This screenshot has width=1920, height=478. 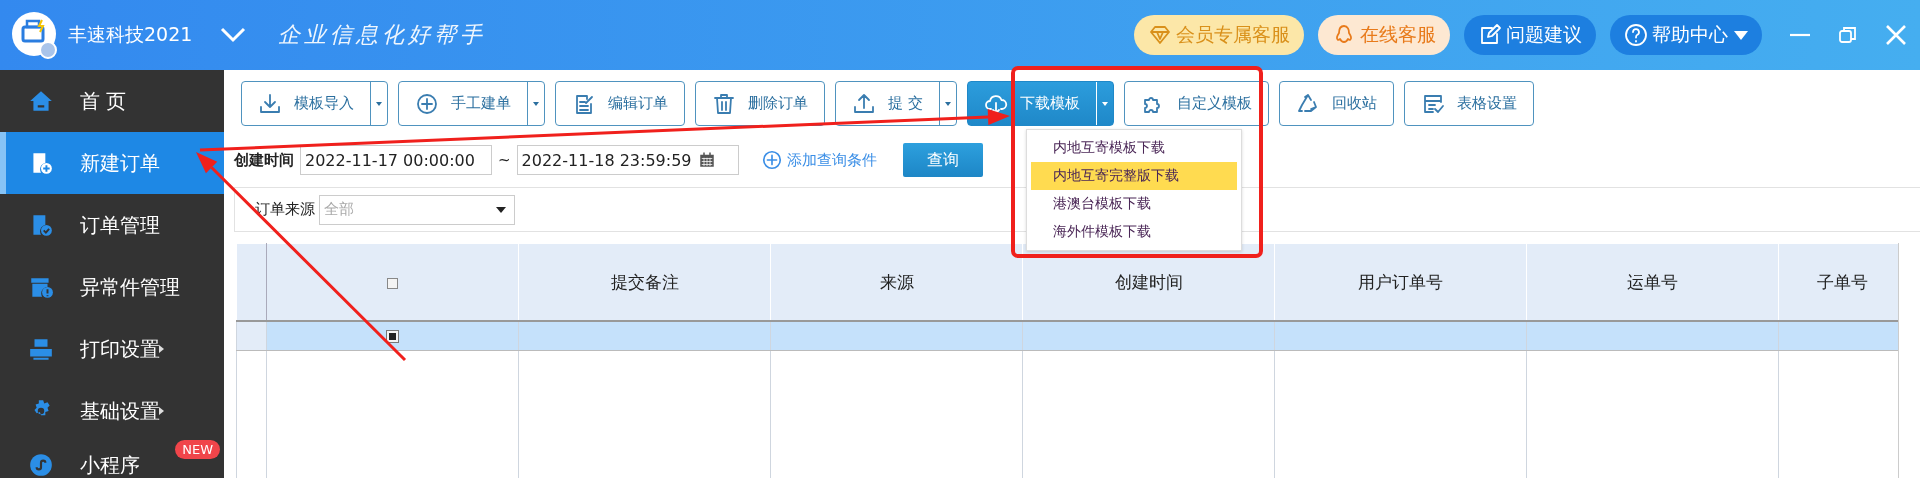 What do you see at coordinates (1400, 282) in the screenshot?
I see `column-header: 用户订单号` at bounding box center [1400, 282].